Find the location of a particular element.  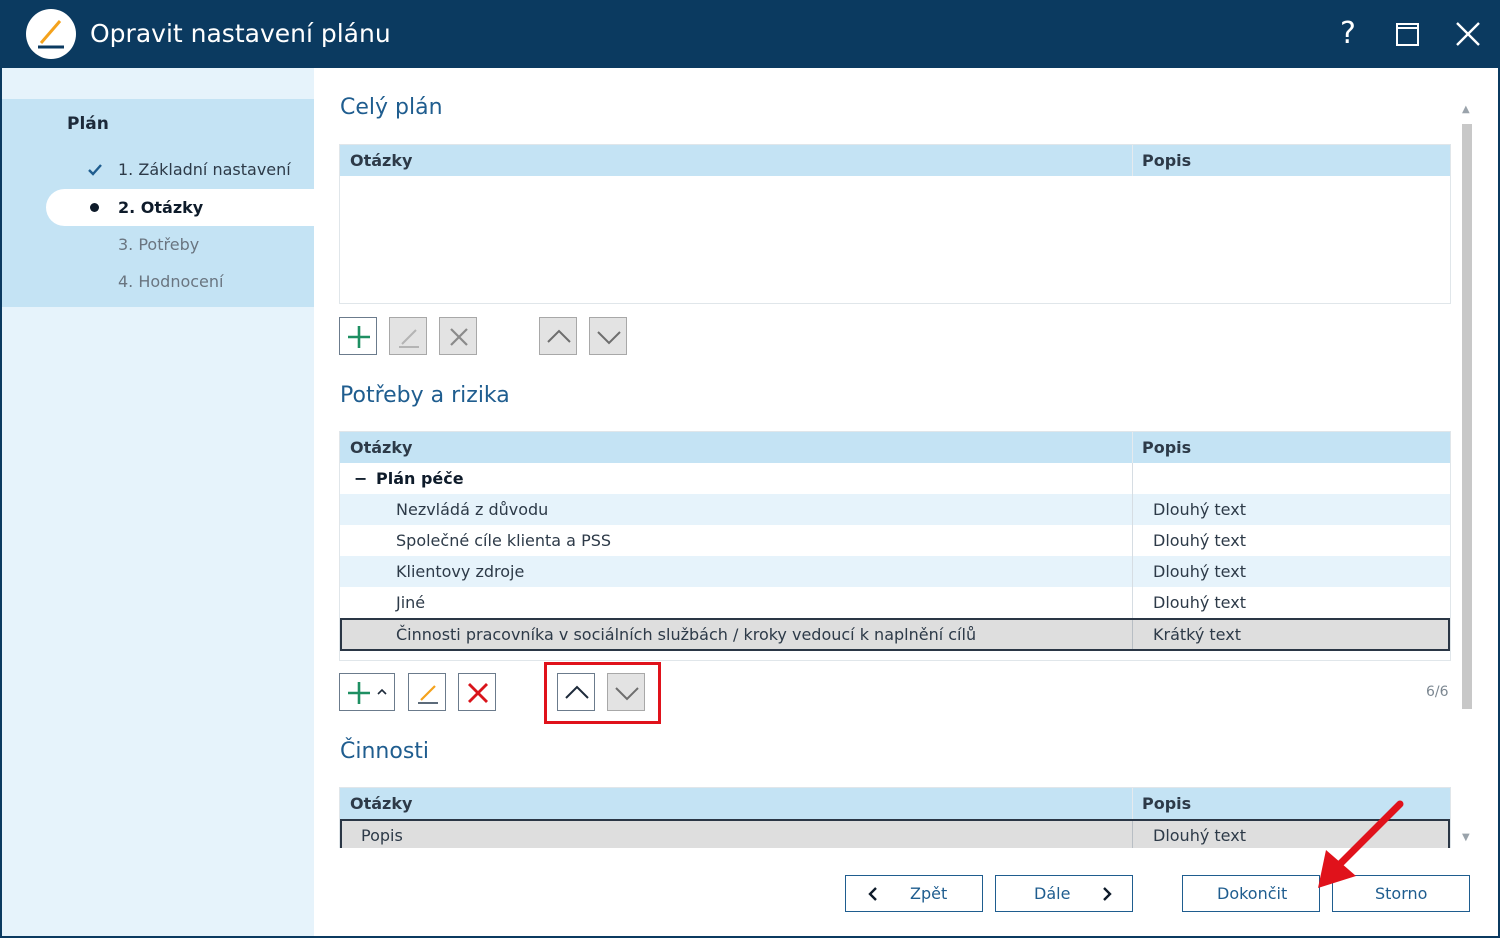

sidebar-item-basic-settings: 1. Základní nastavení is located at coordinates (204, 169).